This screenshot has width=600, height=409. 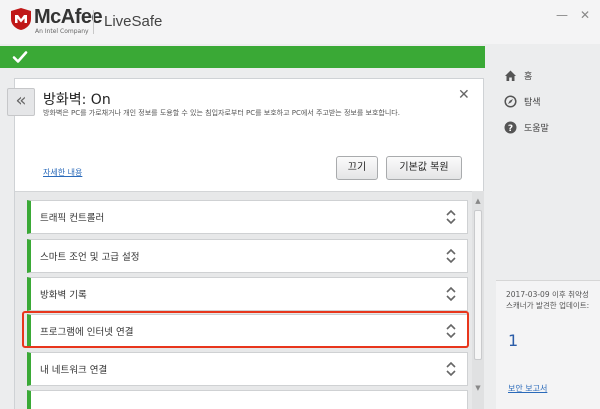 I want to click on nav-item-home: 홈, so click(x=518, y=75).